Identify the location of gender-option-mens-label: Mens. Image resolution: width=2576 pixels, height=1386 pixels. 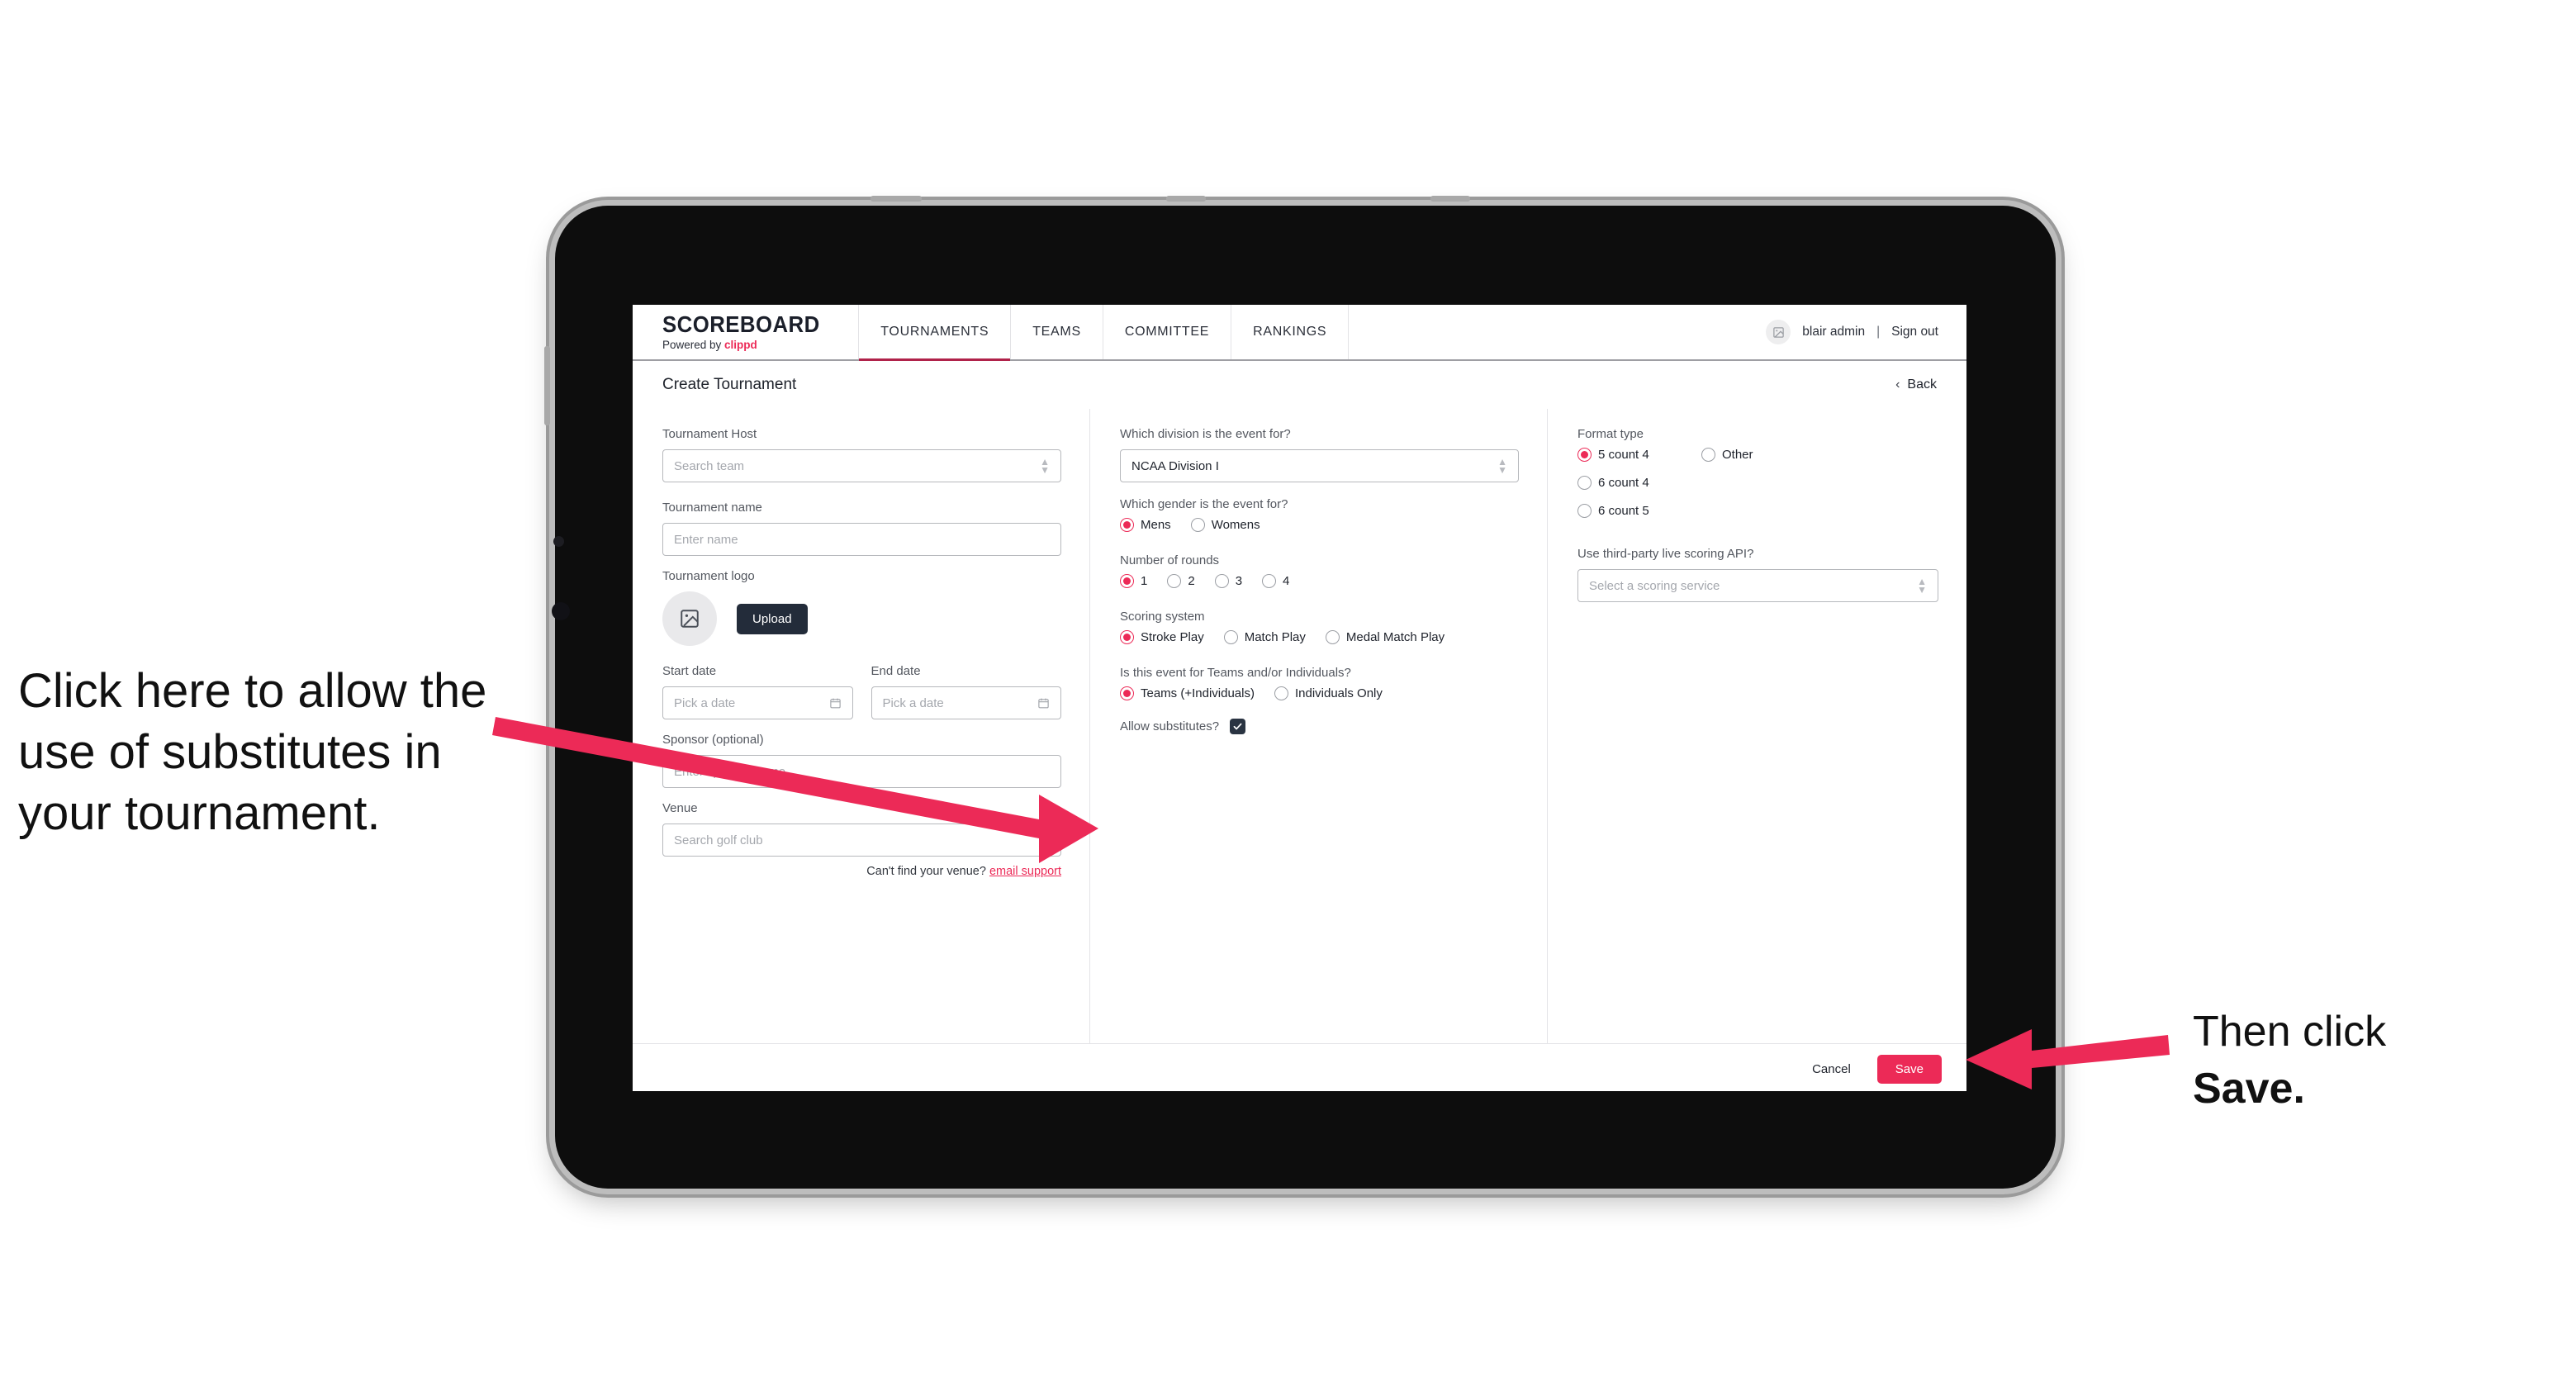
(1156, 525).